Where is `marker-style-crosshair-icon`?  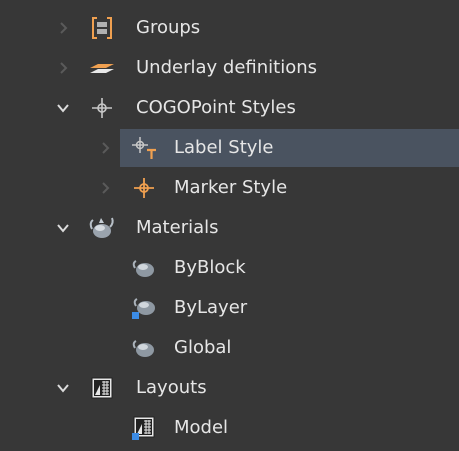 marker-style-crosshair-icon is located at coordinates (144, 188).